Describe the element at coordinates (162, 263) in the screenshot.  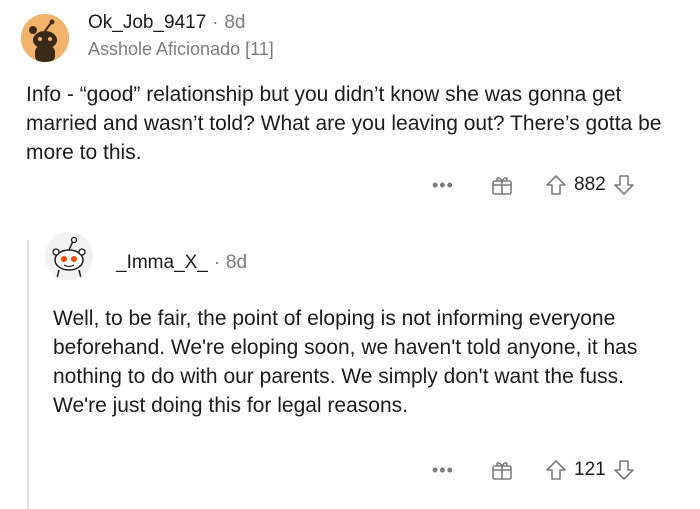
I see `username: _Imma_X_` at that location.